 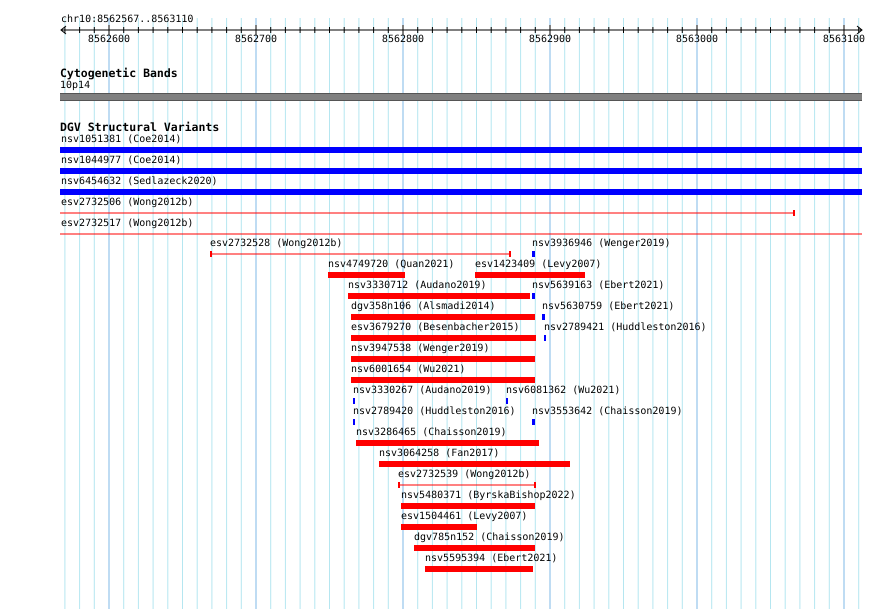 What do you see at coordinates (608, 307) in the screenshot?
I see `variant-label: nsv5630759 (Ebert2021)` at bounding box center [608, 307].